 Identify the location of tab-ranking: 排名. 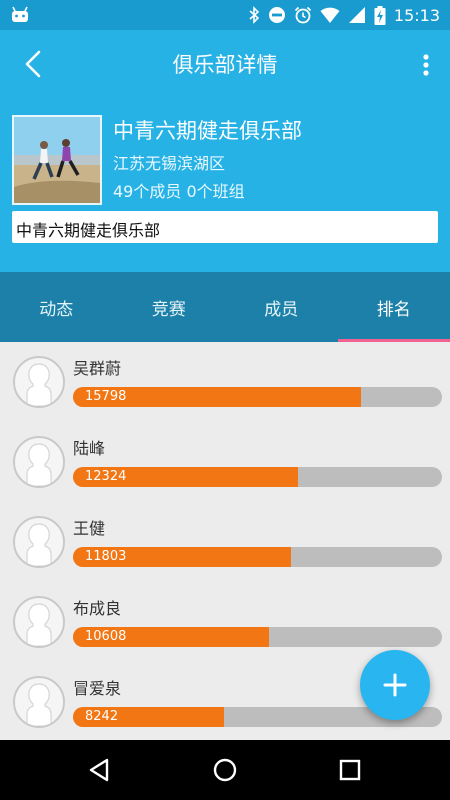
(393, 307).